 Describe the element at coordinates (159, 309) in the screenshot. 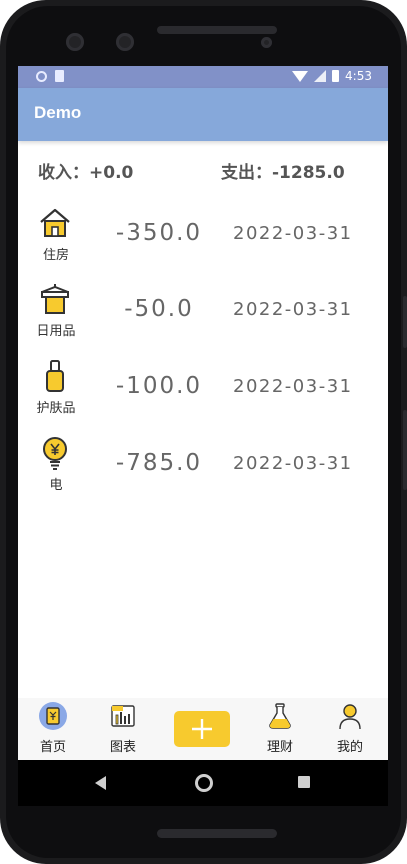

I see `record-amount: -50.0` at that location.